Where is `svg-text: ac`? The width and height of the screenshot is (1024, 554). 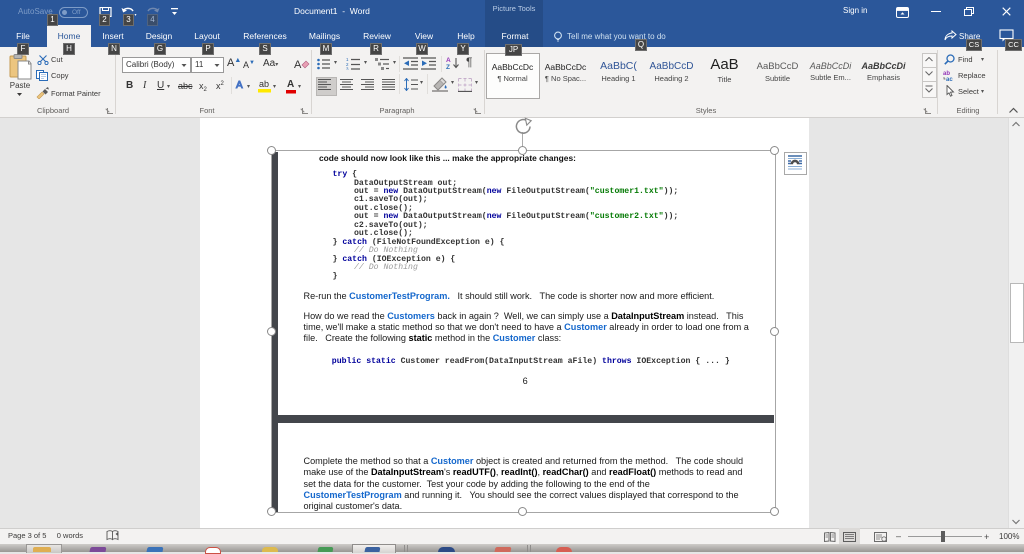
svg-text: ac is located at coordinates (949, 79).